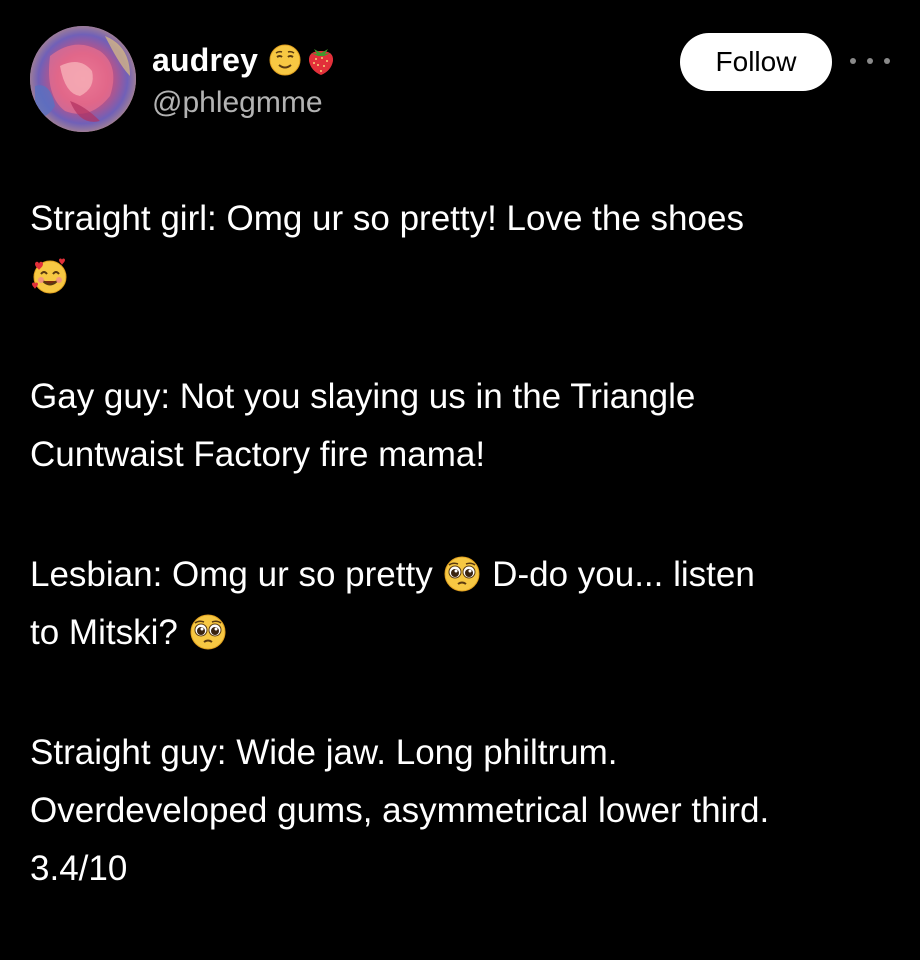 The image size is (920, 960). I want to click on paragraph-line: 3.4/10, so click(79, 868).